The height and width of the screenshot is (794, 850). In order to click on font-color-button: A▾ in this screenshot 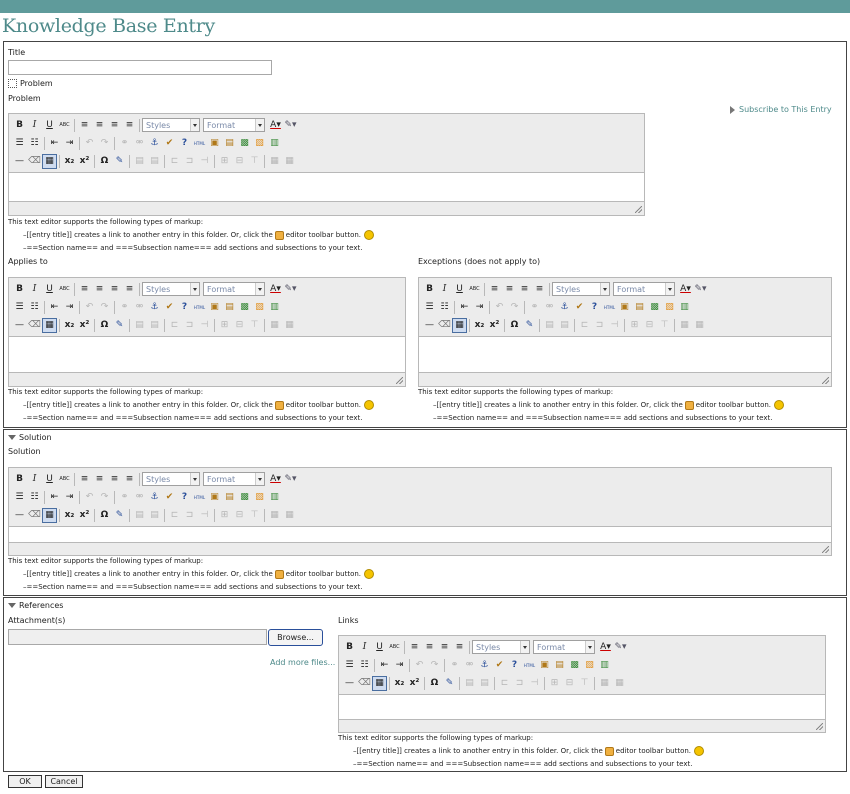, I will do `click(275, 125)`.